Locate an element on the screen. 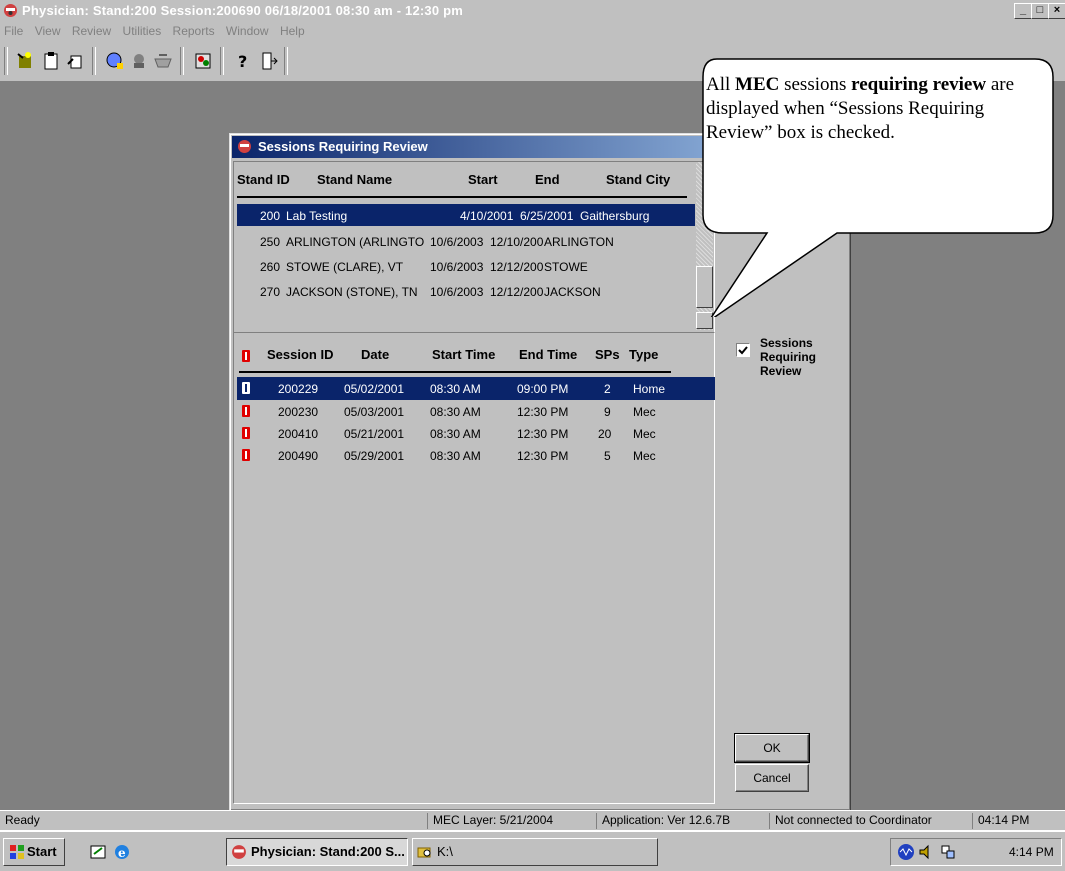 The image size is (1065, 871). col-start-time: Start Time is located at coordinates (463, 354).